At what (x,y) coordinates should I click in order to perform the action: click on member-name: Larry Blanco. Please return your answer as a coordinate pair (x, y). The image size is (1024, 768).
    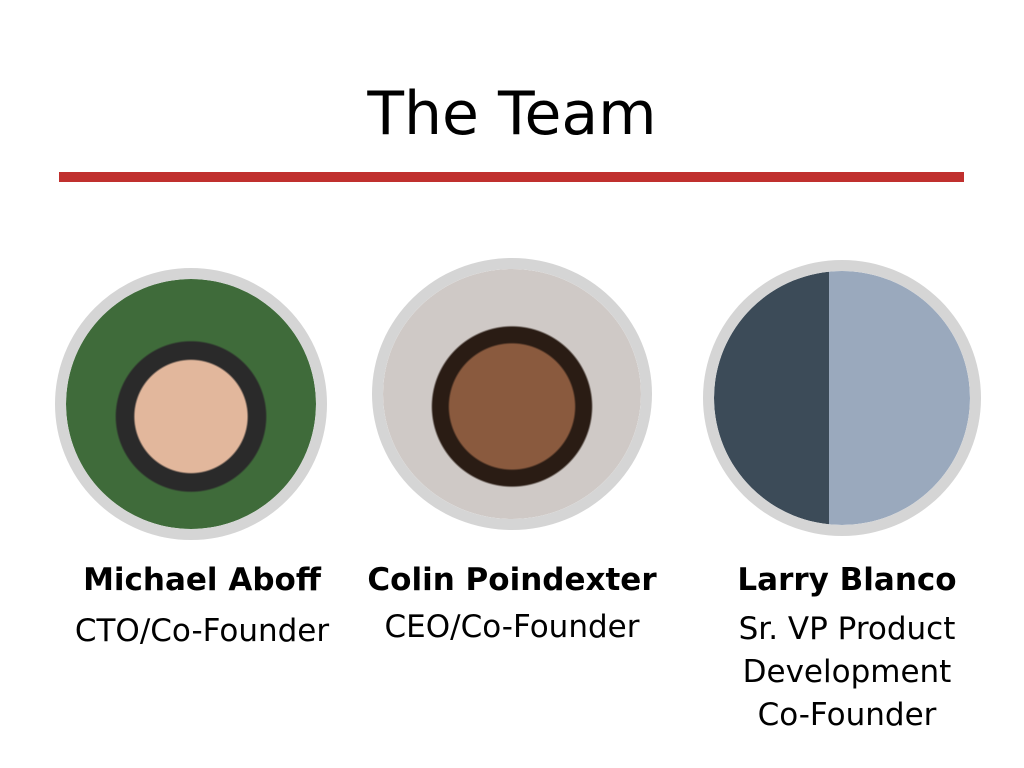
    Looking at the image, I should click on (847, 580).